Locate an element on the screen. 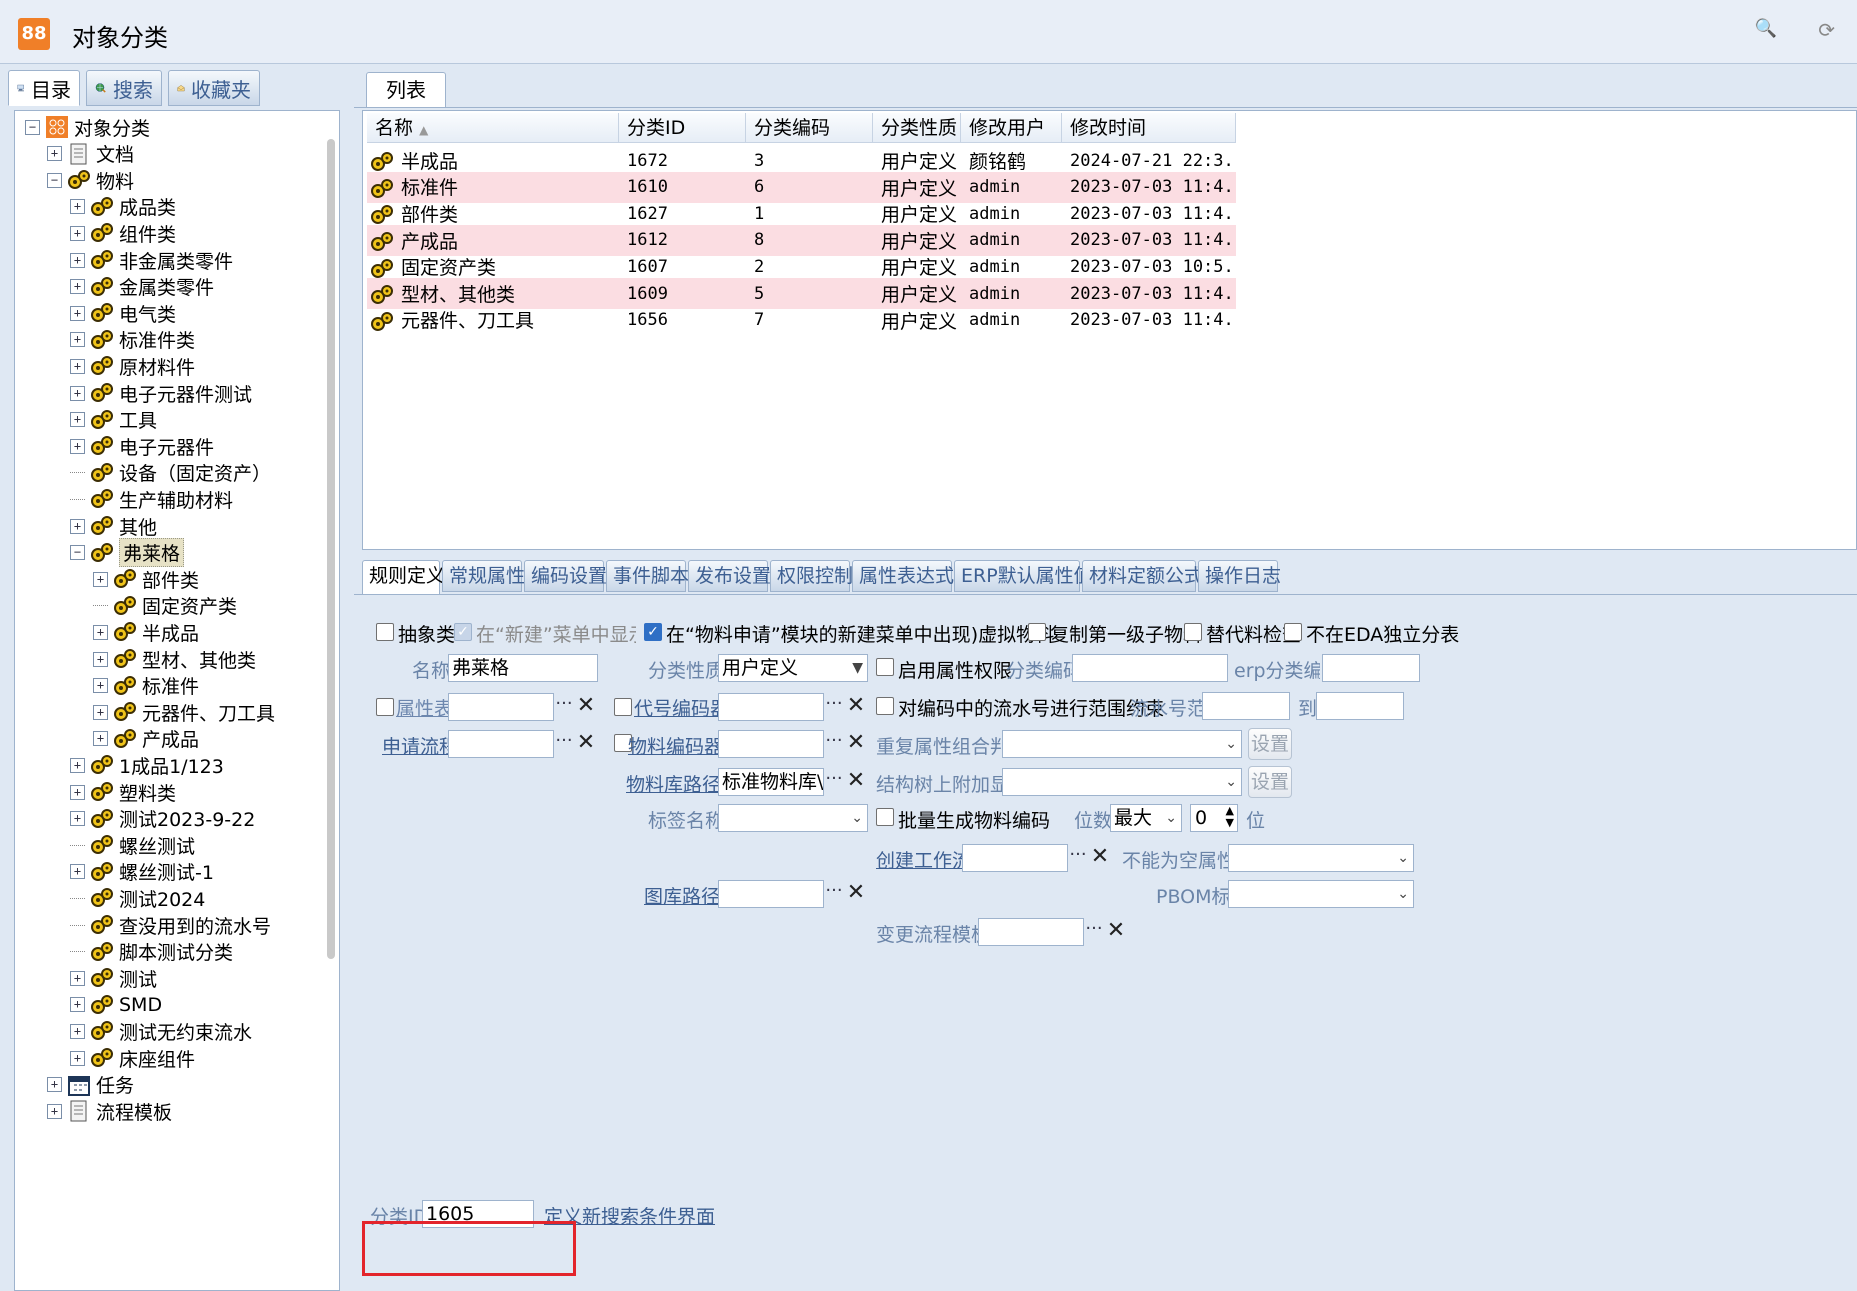 The height and width of the screenshot is (1291, 1857). pbom-select: ⌄ is located at coordinates (1321, 894).